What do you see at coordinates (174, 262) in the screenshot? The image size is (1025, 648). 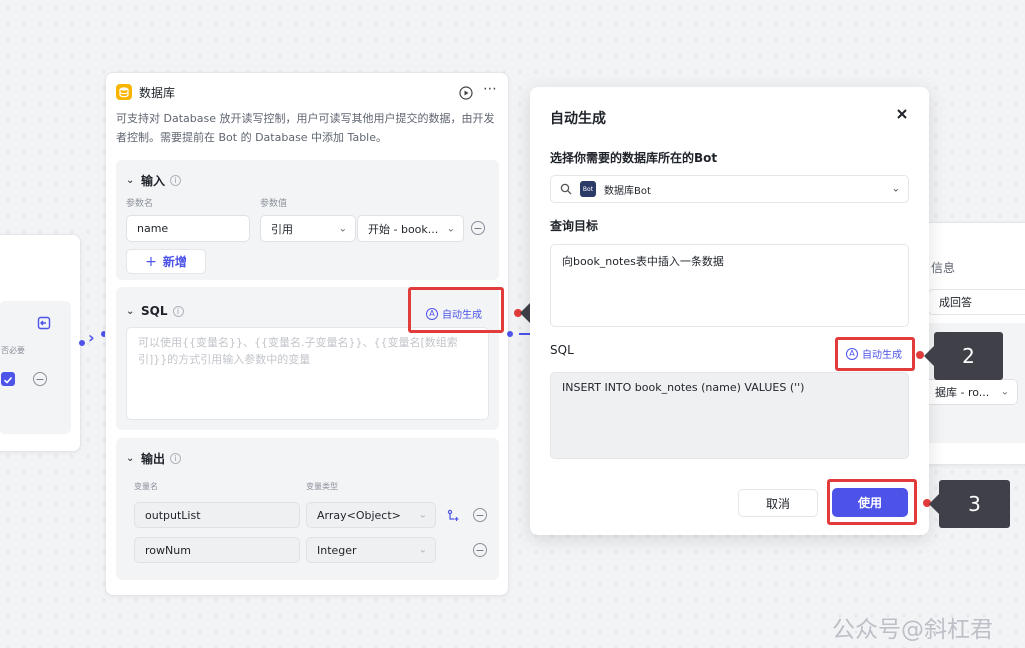 I see `add-param-label: 新增` at bounding box center [174, 262].